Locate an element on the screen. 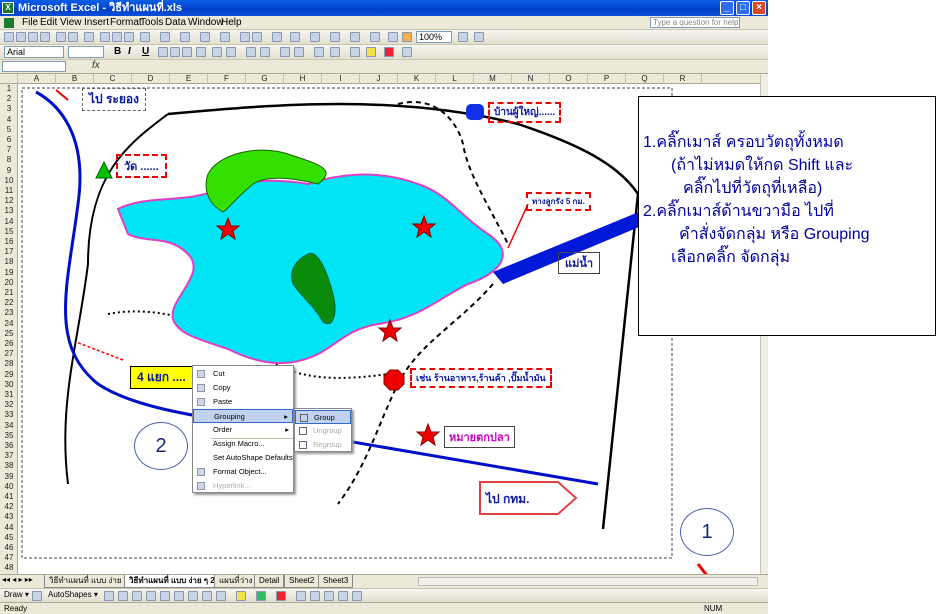 The width and height of the screenshot is (938, 614). row-header: 17 is located at coordinates (9, 251).